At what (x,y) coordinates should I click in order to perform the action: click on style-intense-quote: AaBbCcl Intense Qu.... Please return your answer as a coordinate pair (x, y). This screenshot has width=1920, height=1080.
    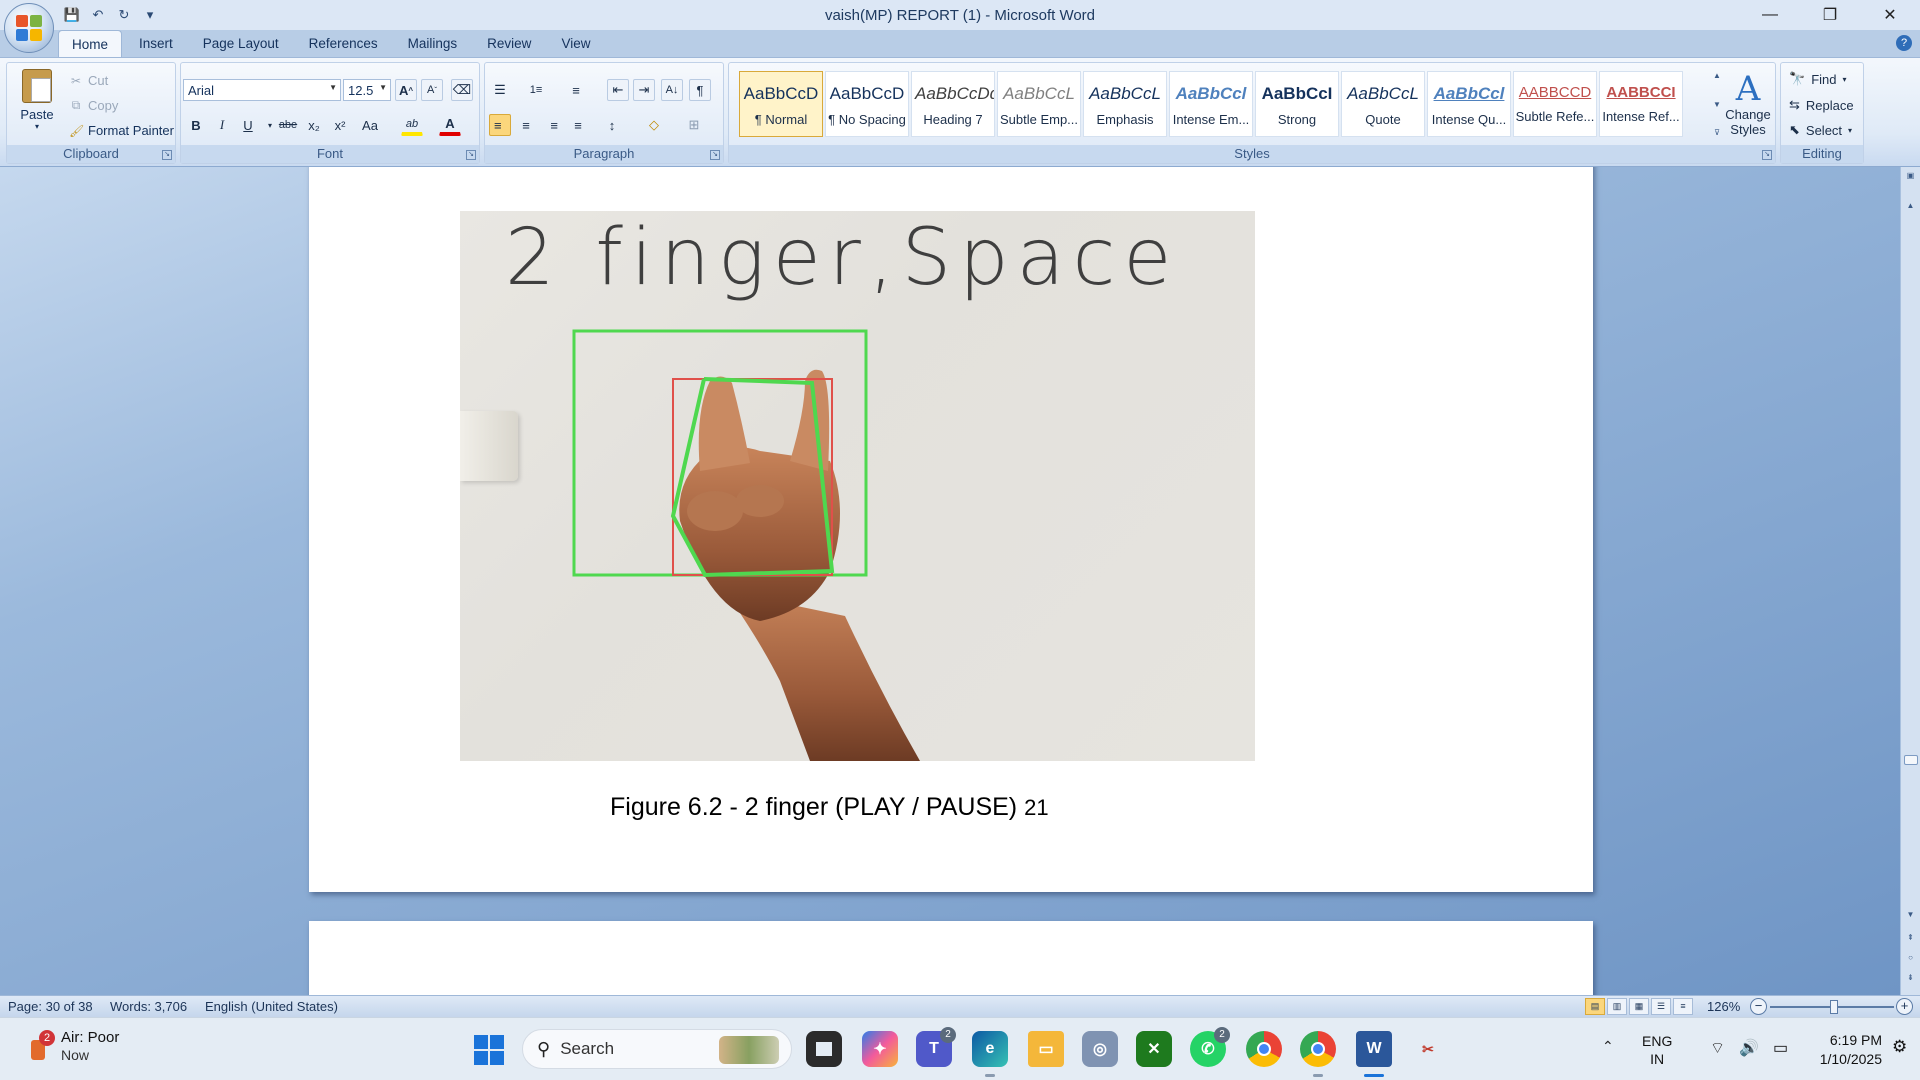
    Looking at the image, I should click on (1469, 104).